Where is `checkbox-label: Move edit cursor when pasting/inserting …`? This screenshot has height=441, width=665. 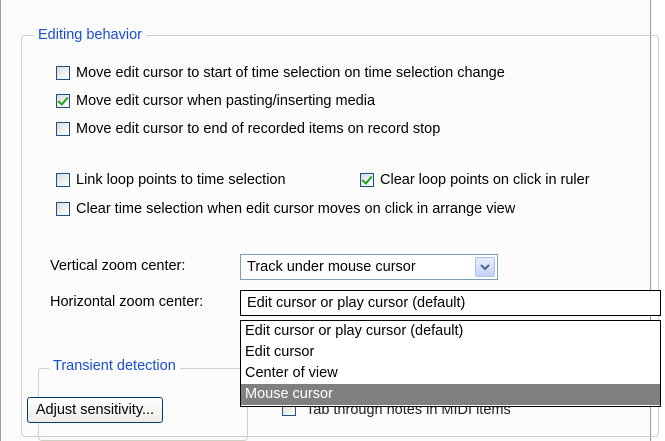
checkbox-label: Move edit cursor when pasting/inserting … is located at coordinates (226, 101).